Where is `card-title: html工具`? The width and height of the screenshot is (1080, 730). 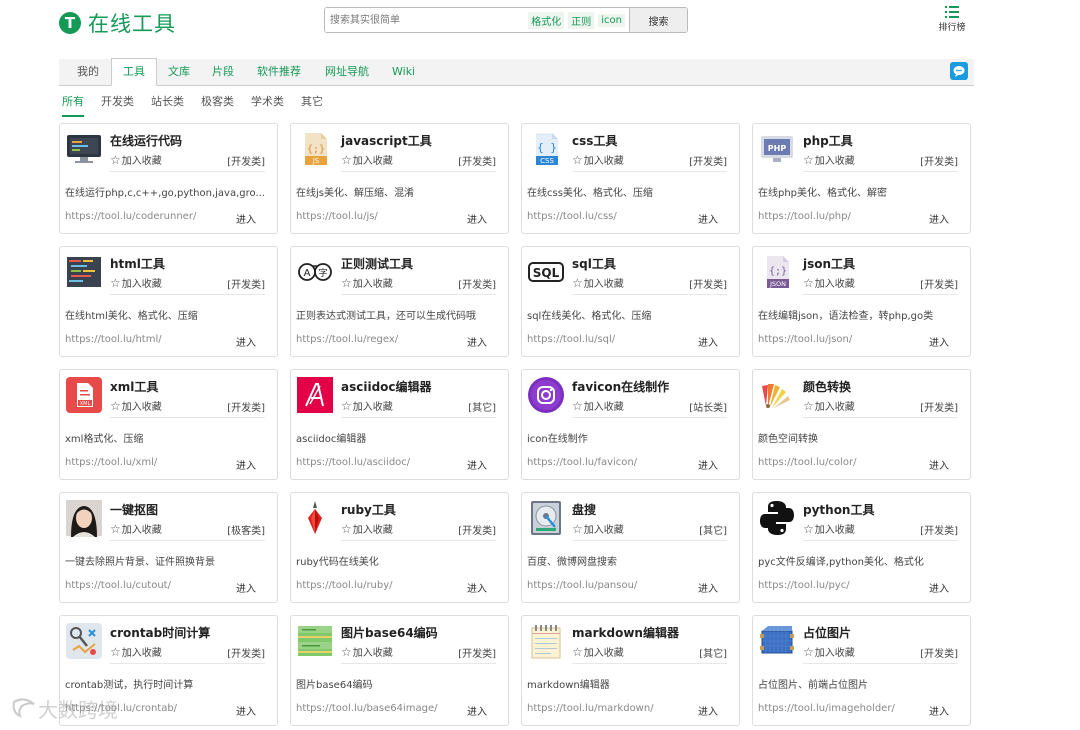
card-title: html工具 is located at coordinates (137, 263).